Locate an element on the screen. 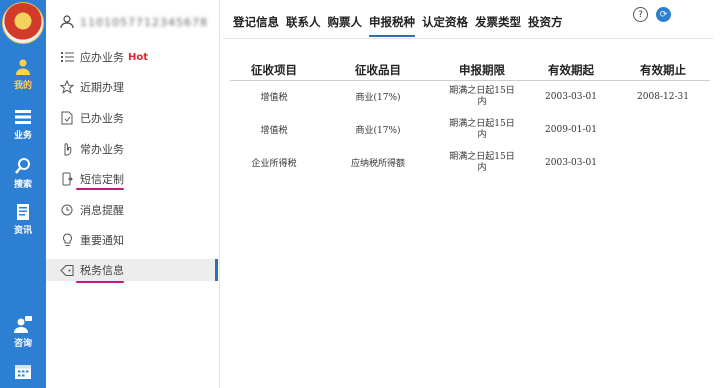 The height and width of the screenshot is (388, 720). sidebar-item-label: 税务信息 is located at coordinates (102, 270).